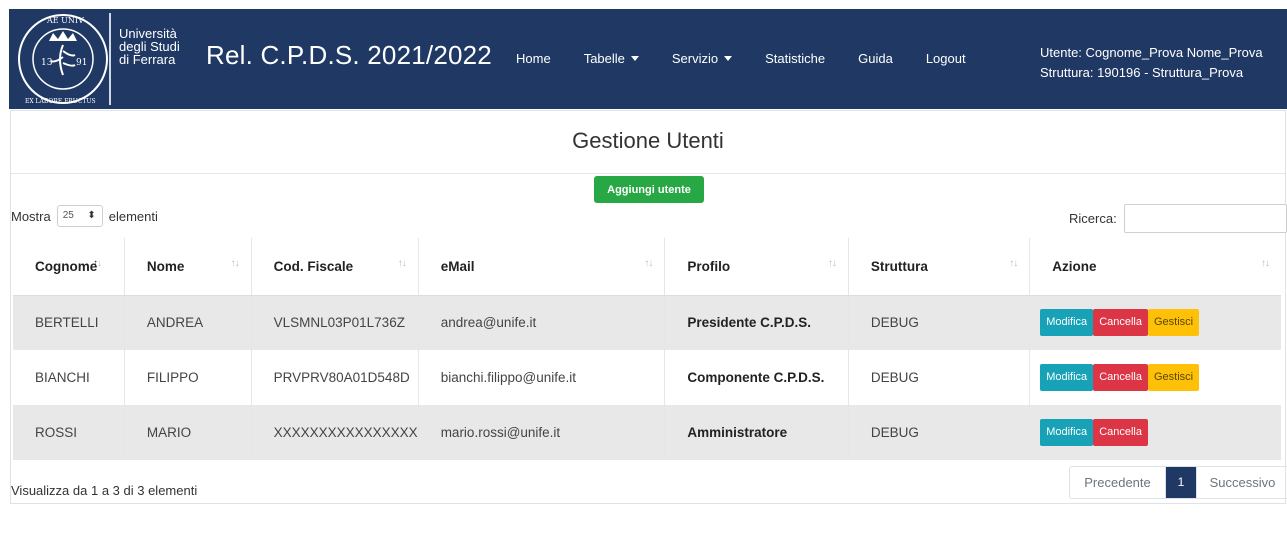  What do you see at coordinates (702, 58) in the screenshot?
I see `nav-servizio-dropdown: Servizio` at bounding box center [702, 58].